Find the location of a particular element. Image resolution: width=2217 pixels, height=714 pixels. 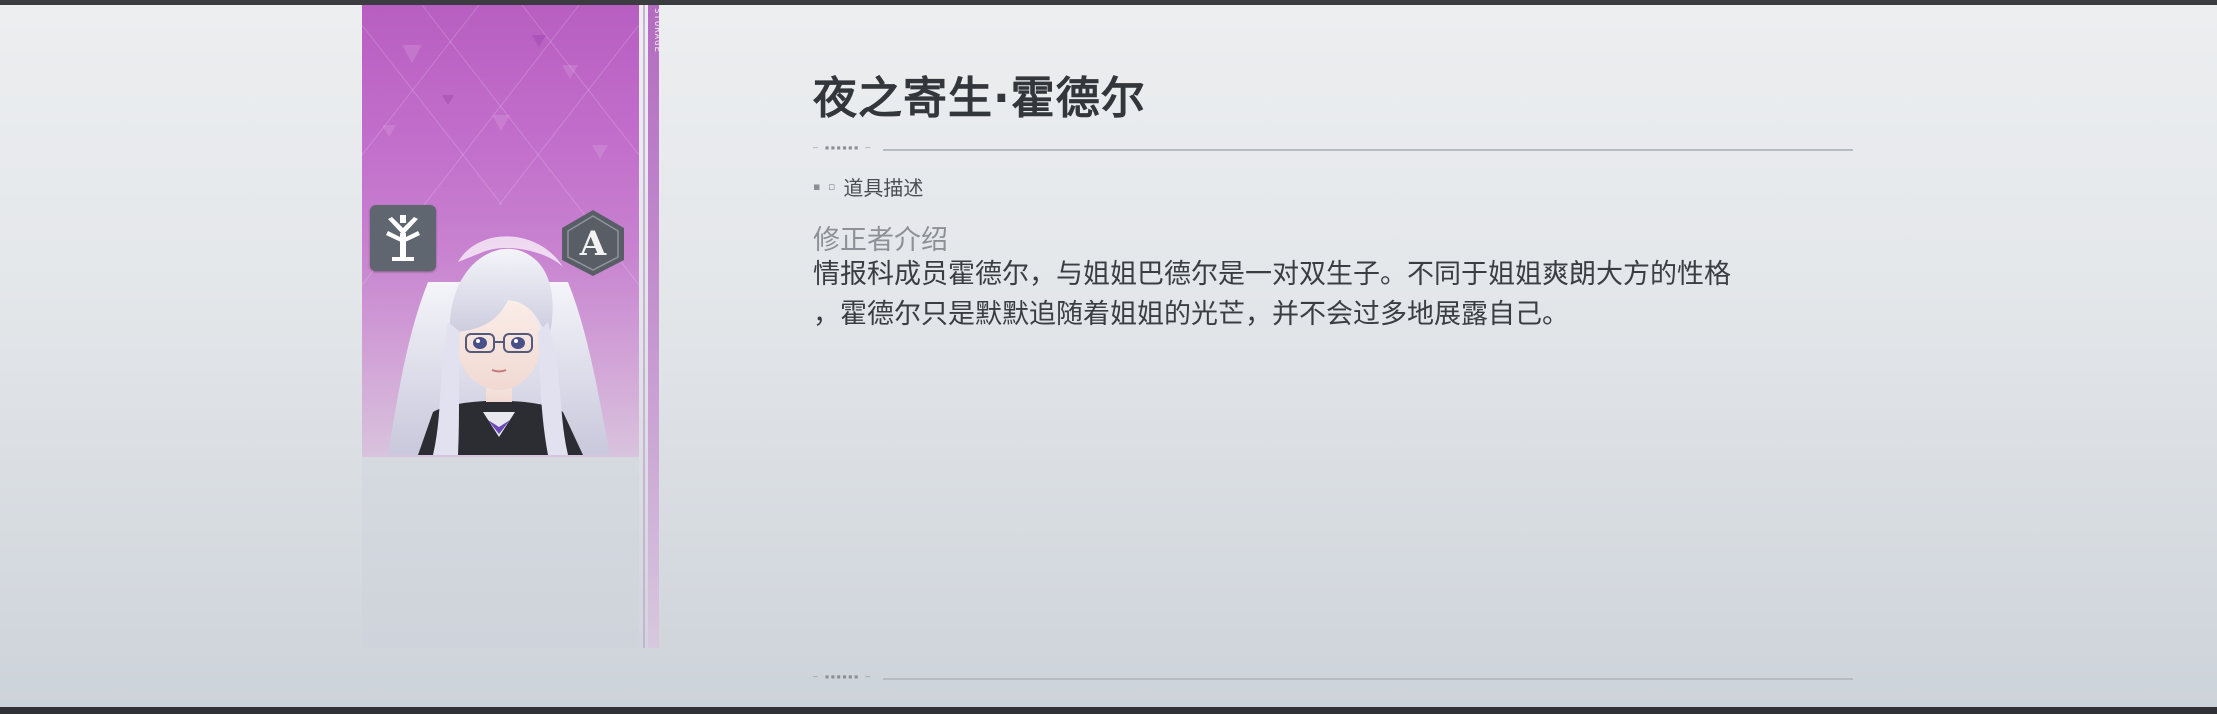

rank-letter: A is located at coordinates (593, 244).